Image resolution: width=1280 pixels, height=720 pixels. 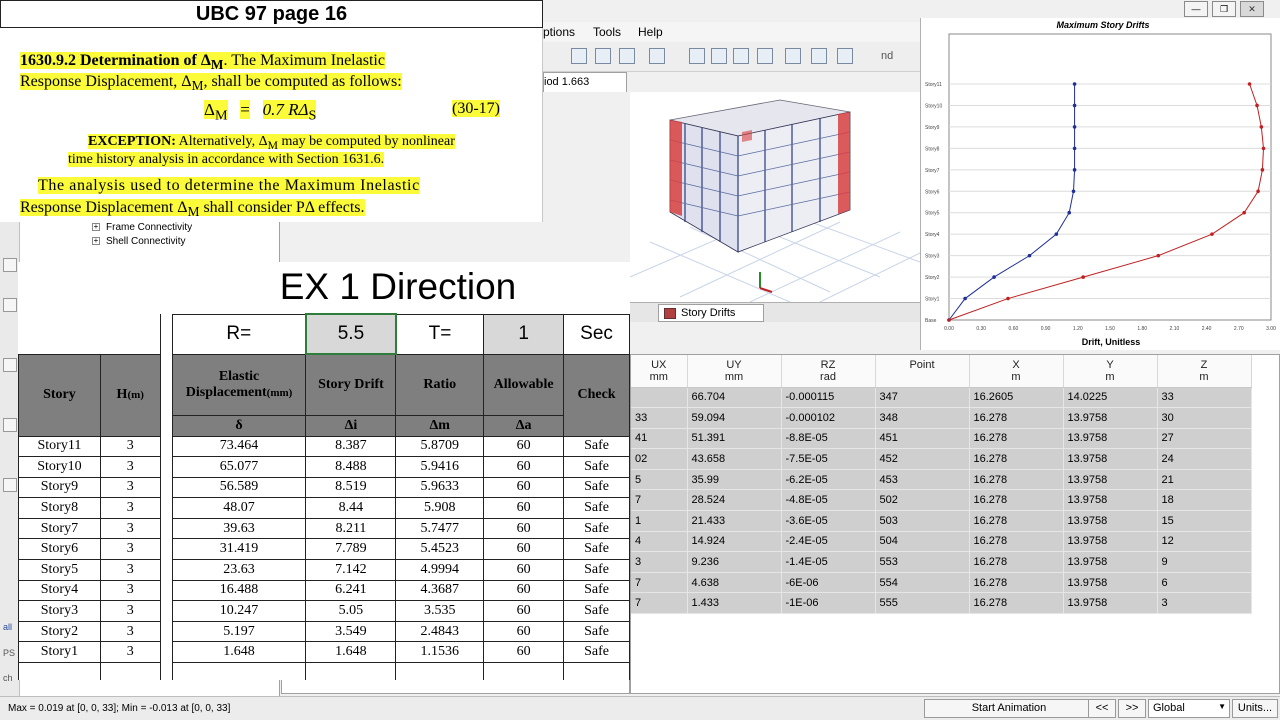 I want to click on height-header: H(m), so click(x=130, y=395).